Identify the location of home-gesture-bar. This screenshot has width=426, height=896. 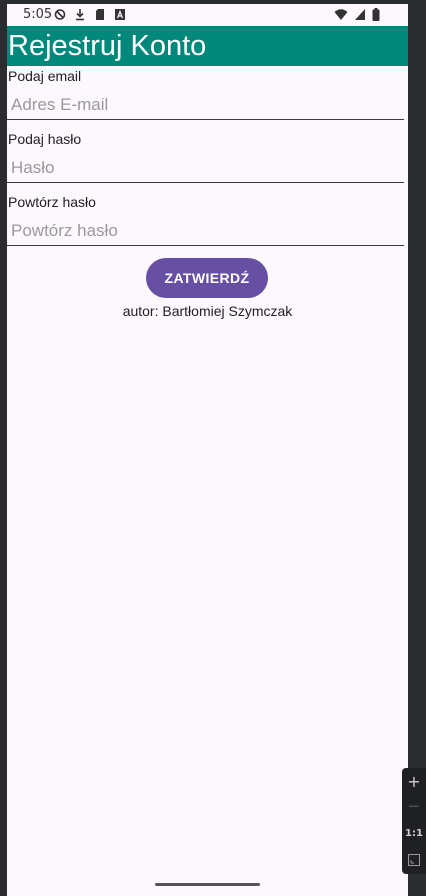
(207, 884).